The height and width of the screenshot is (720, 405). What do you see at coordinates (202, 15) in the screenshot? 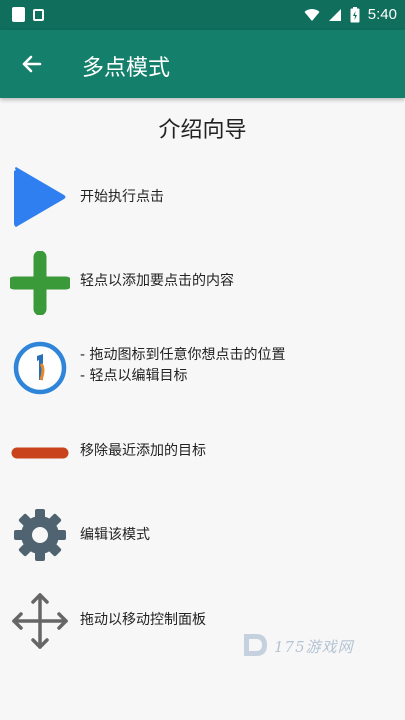
I see `status-bar: 5:40` at bounding box center [202, 15].